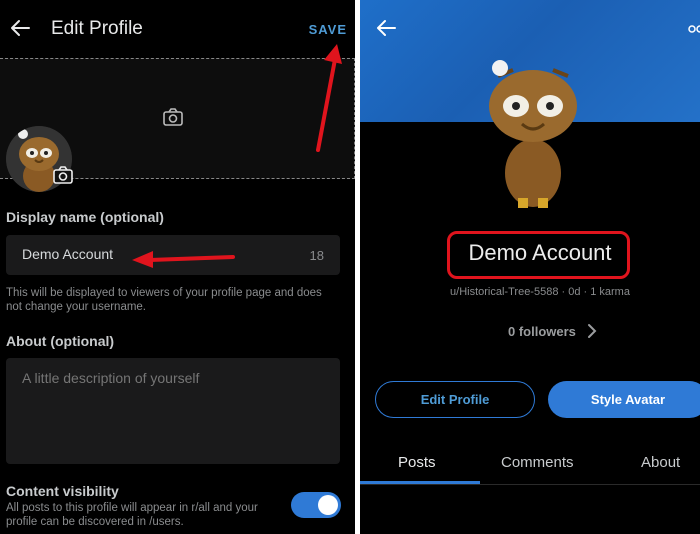 The width and height of the screenshot is (700, 534). I want to click on page-title: Edit Profile, so click(97, 28).